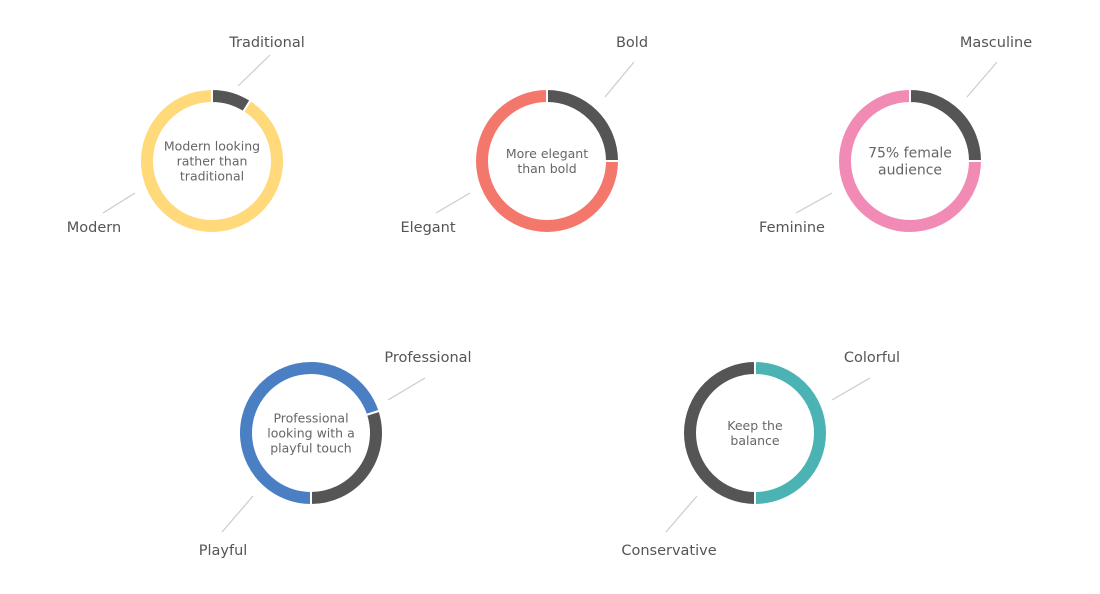 This screenshot has height=594, width=1100. Describe the element at coordinates (910, 170) in the screenshot. I see `donut-center-text-line: audience` at that location.